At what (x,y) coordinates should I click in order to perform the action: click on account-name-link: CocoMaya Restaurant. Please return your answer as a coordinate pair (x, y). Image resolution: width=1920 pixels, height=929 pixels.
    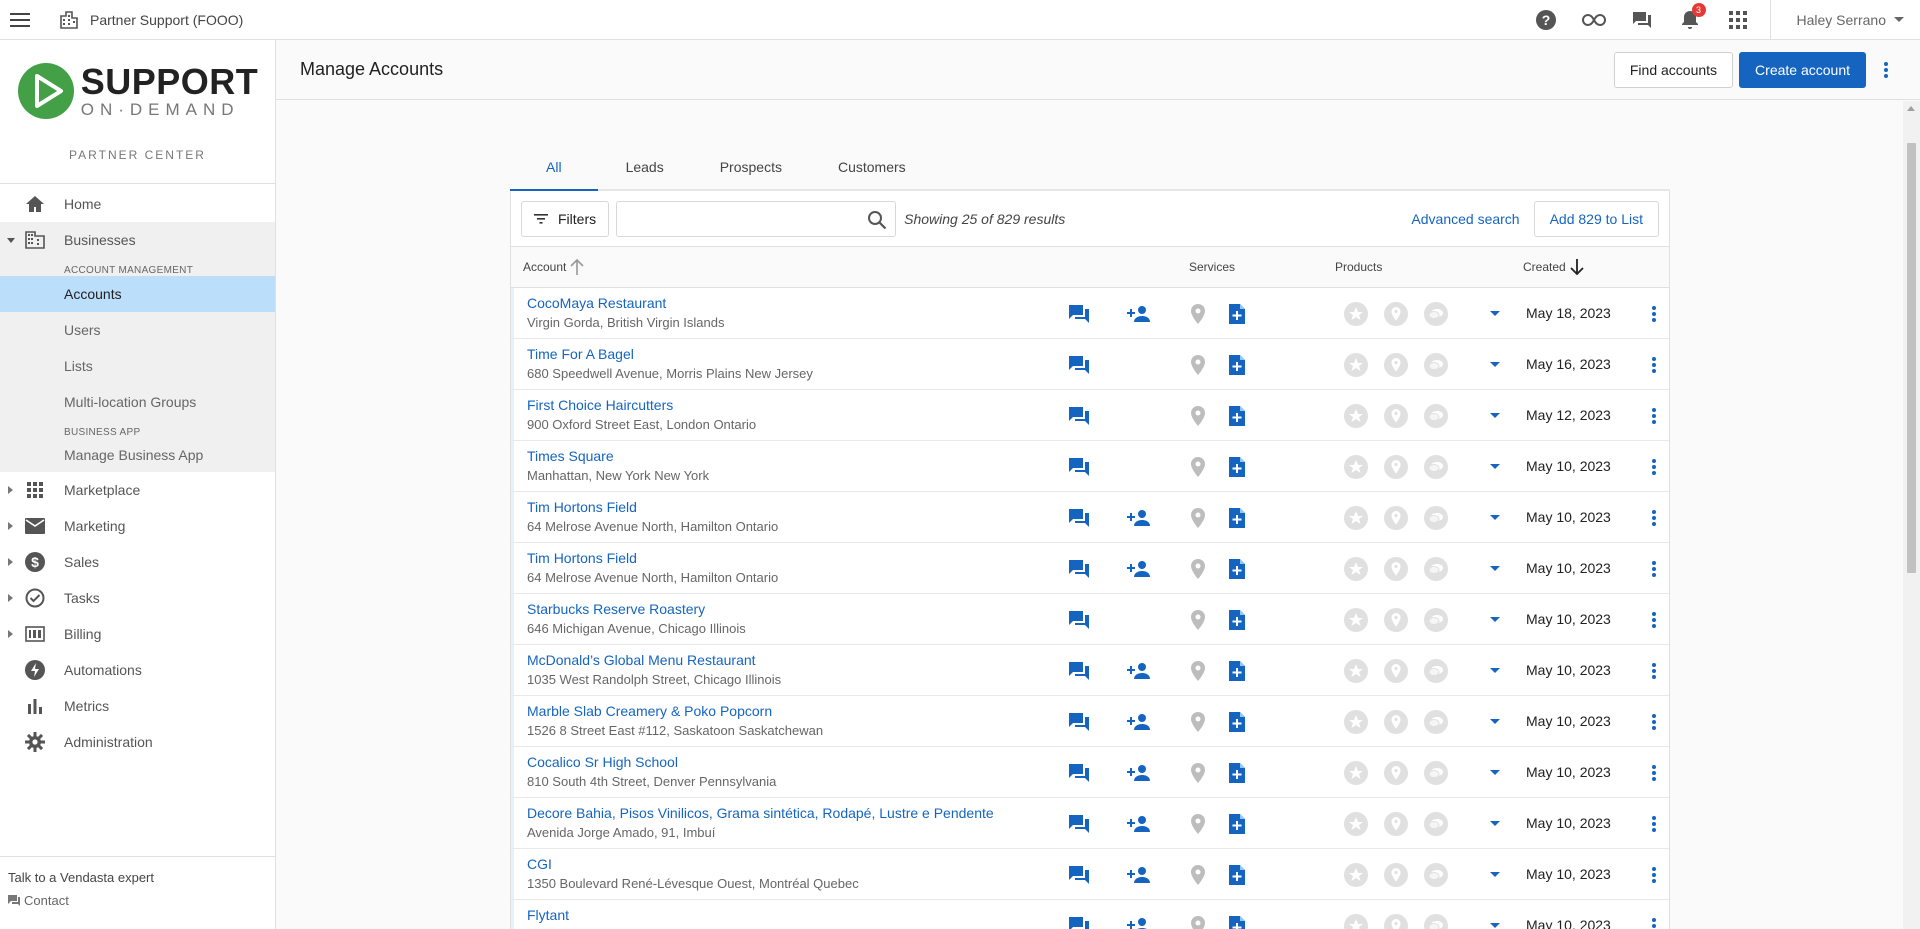
    Looking at the image, I should click on (596, 303).